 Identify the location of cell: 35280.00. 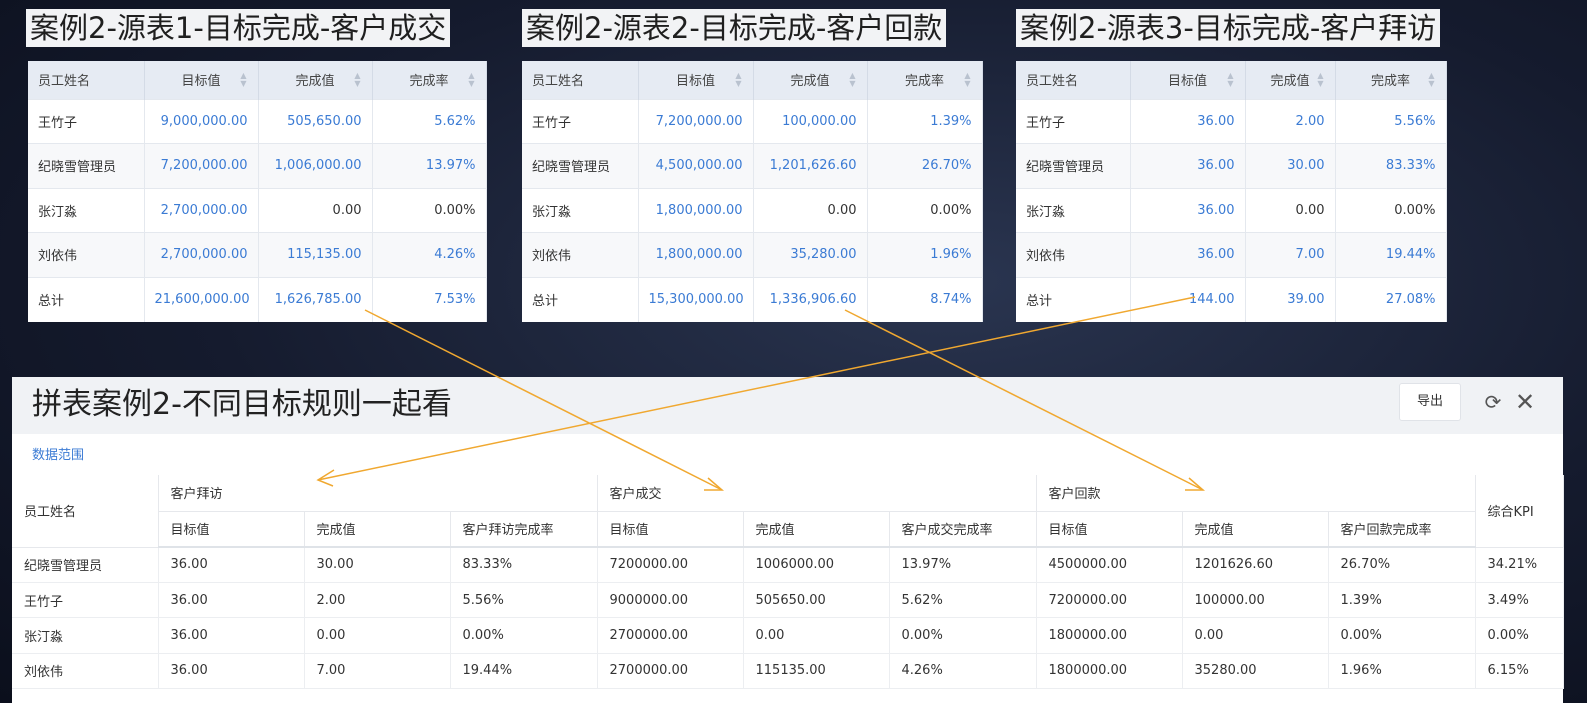
(1255, 671).